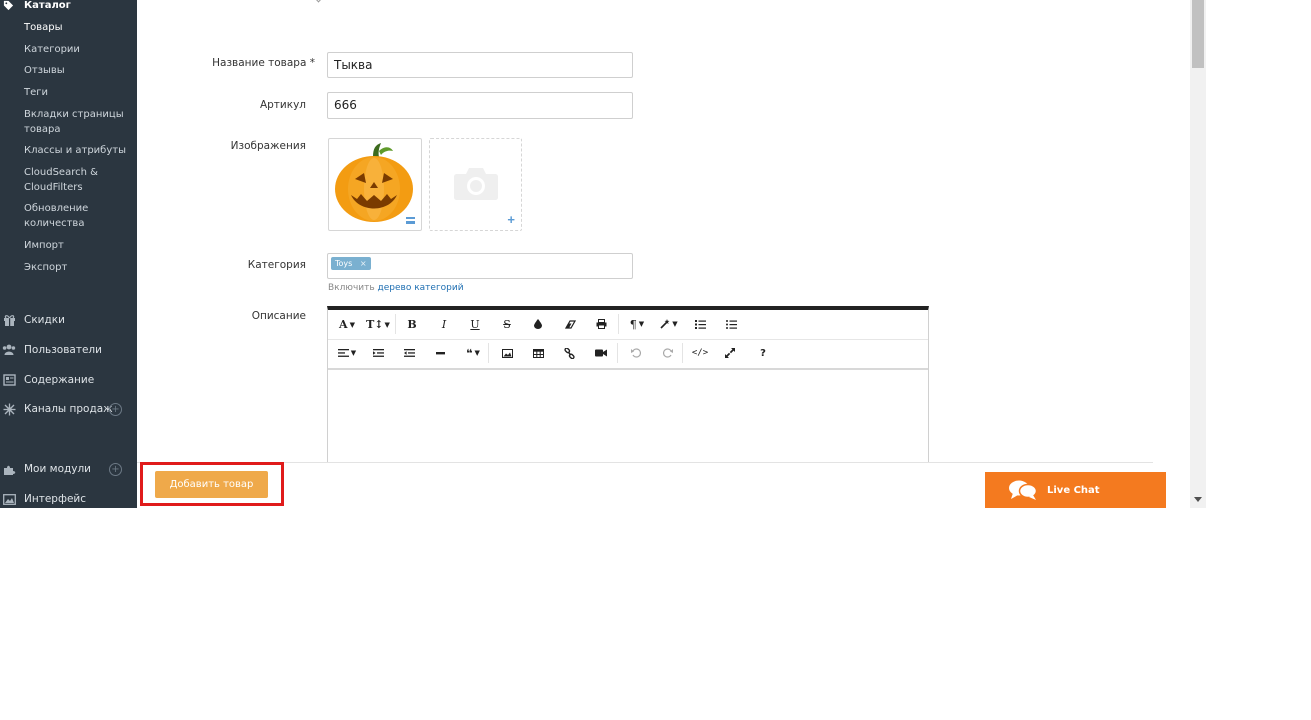 Image resolution: width=1311 pixels, height=720 pixels. I want to click on category-tree-link: дерево категорий, so click(421, 288).